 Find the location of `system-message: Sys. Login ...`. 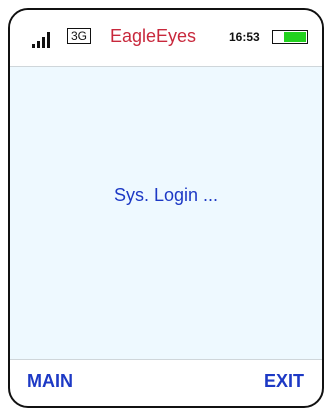

system-message: Sys. Login ... is located at coordinates (166, 195).